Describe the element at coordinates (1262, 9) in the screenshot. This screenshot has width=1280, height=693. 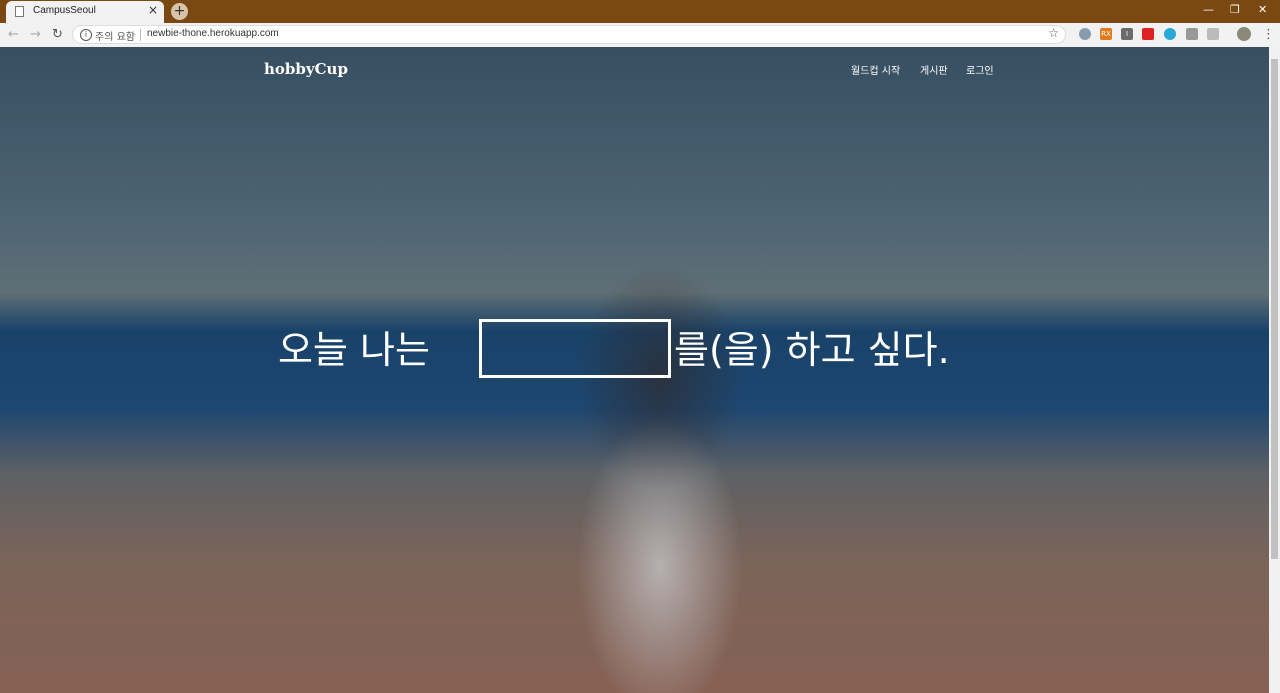
I see `window-close-icon: ✕` at that location.